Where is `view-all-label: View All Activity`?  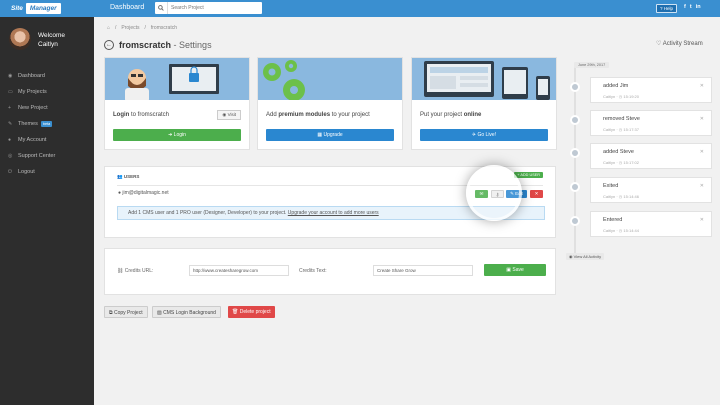
view-all-label: View All Activity is located at coordinates (587, 256).